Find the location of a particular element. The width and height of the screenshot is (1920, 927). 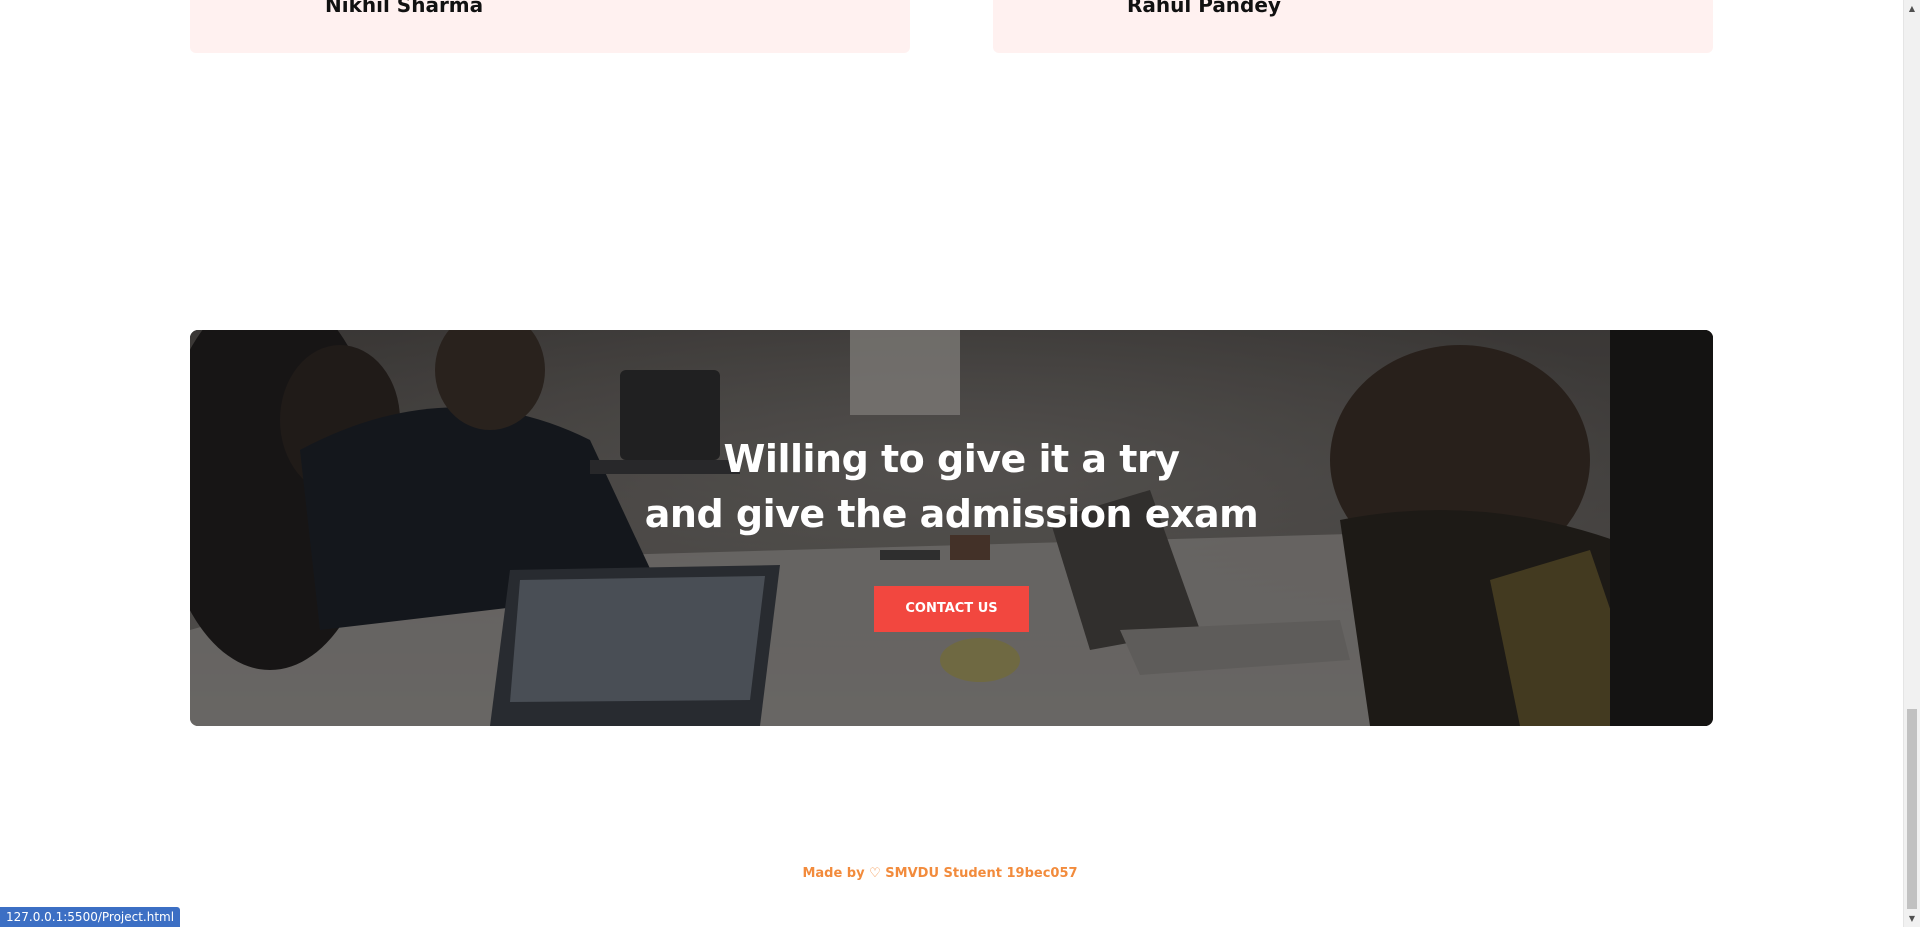

scroll-down-icon: ▼ is located at coordinates (1912, 918).